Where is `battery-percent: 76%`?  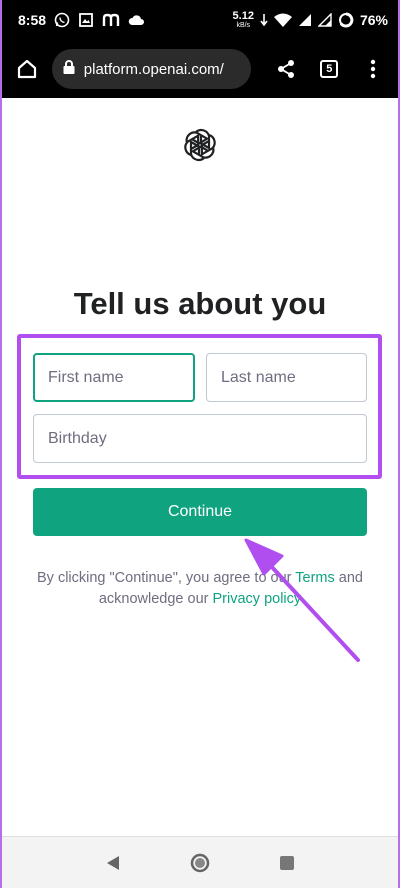 battery-percent: 76% is located at coordinates (373, 20).